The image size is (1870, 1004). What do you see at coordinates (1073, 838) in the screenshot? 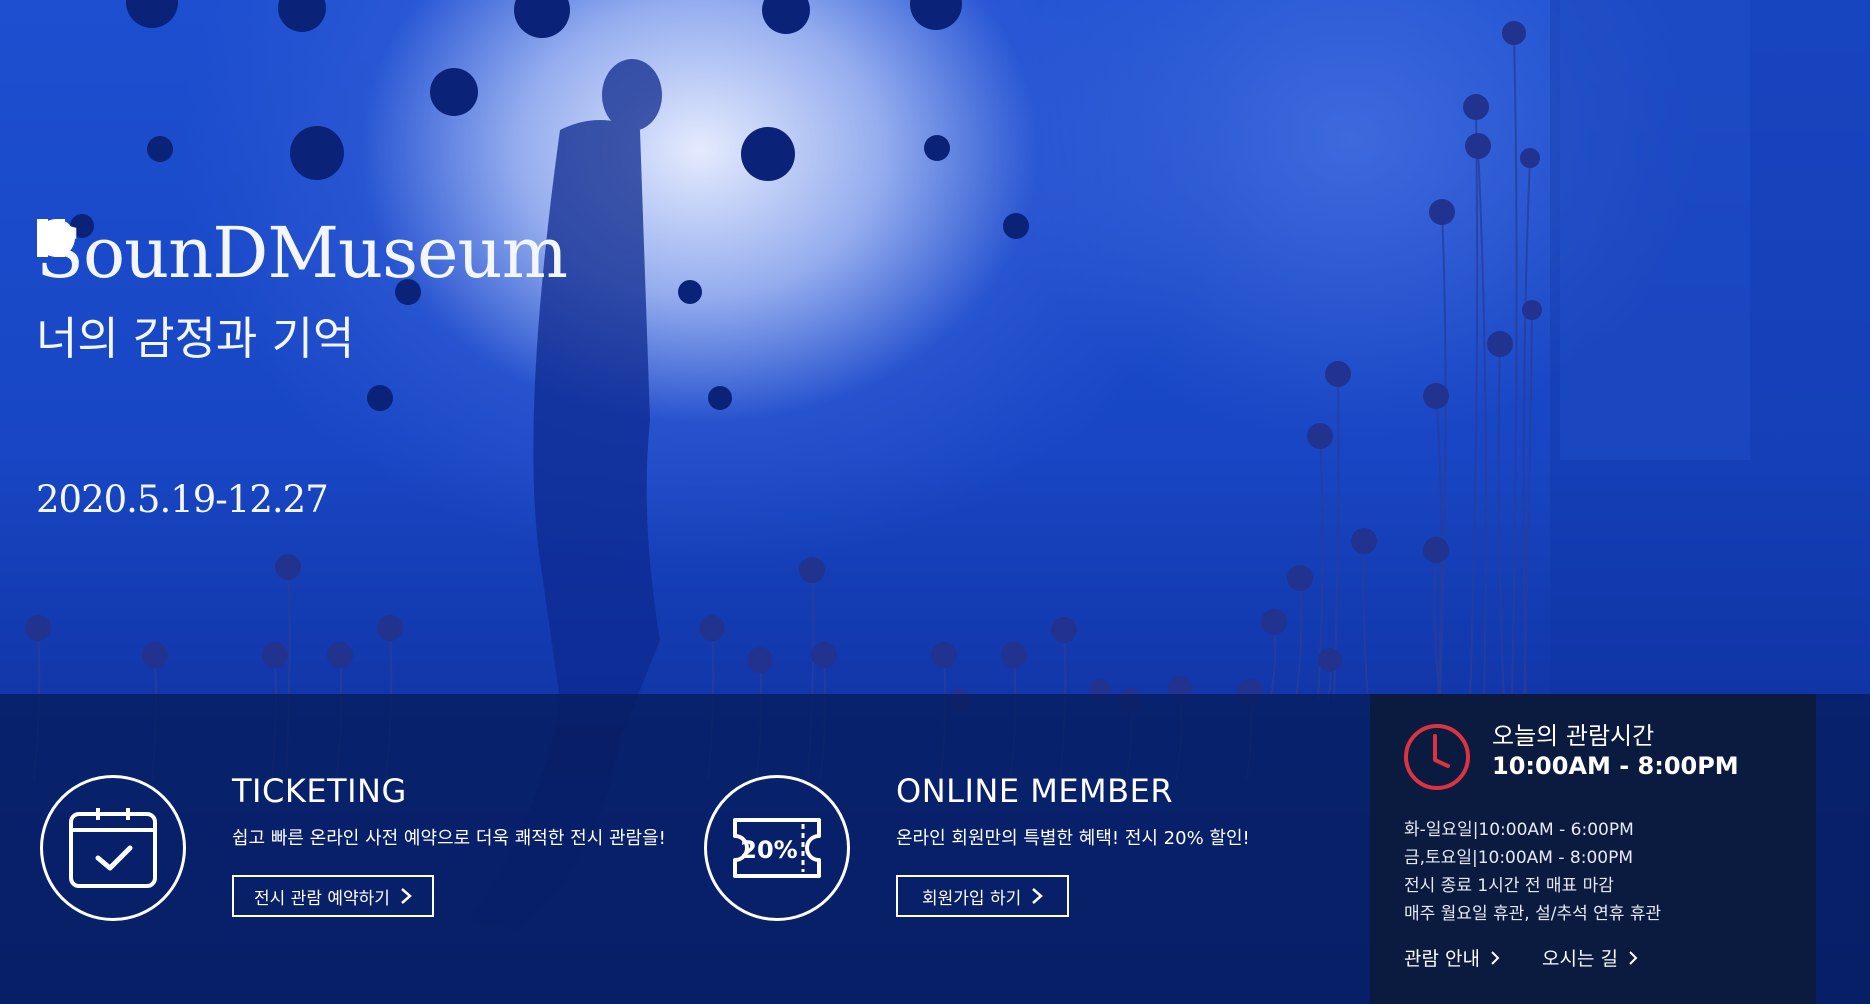
I see `online-member-description: 온라인 회원만의 특별한 혜택! 전시 20% 할인!` at bounding box center [1073, 838].